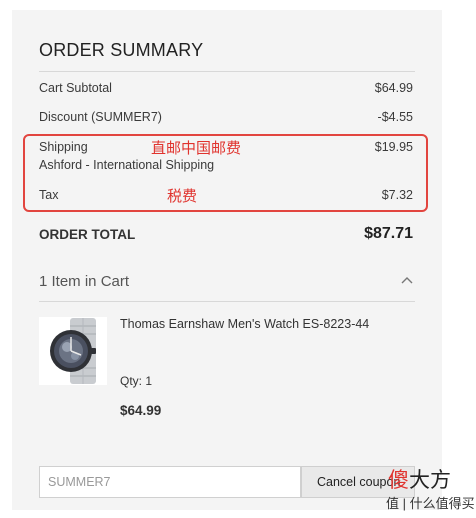  I want to click on subtotal-value: $64.99, so click(393, 88).